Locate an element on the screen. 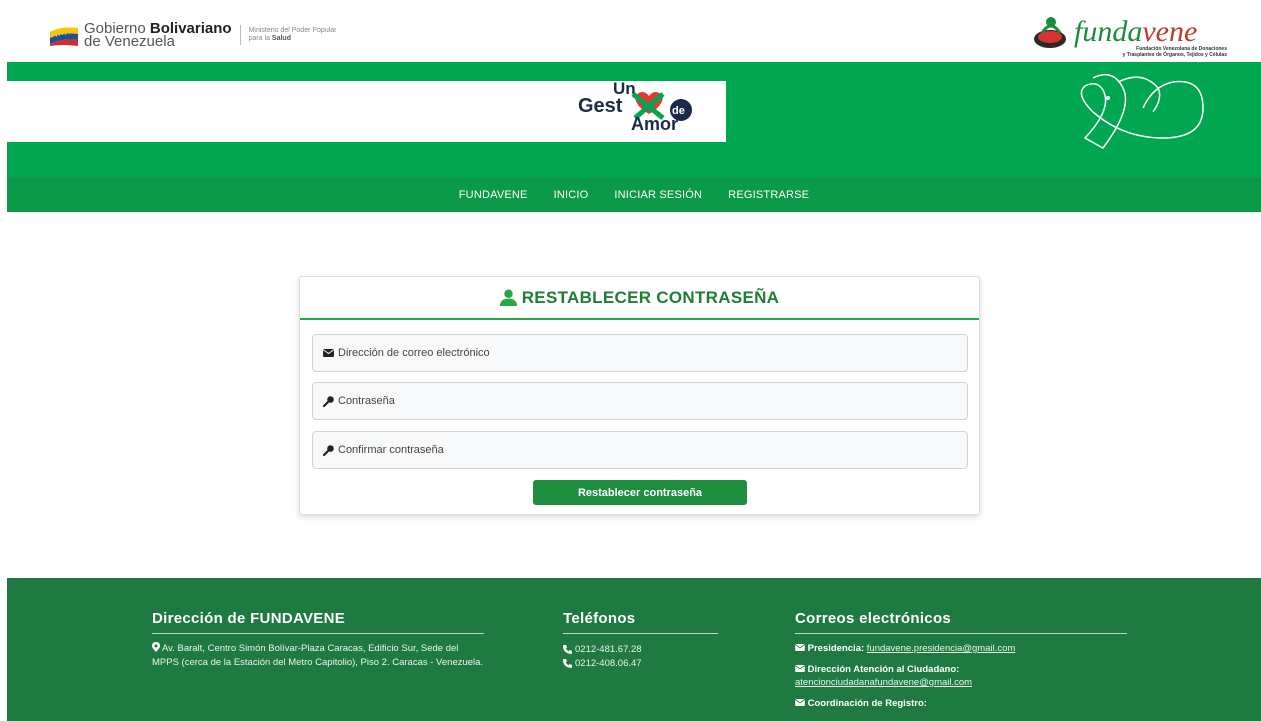  phone-number: 0212-408.06.47 is located at coordinates (640, 663).